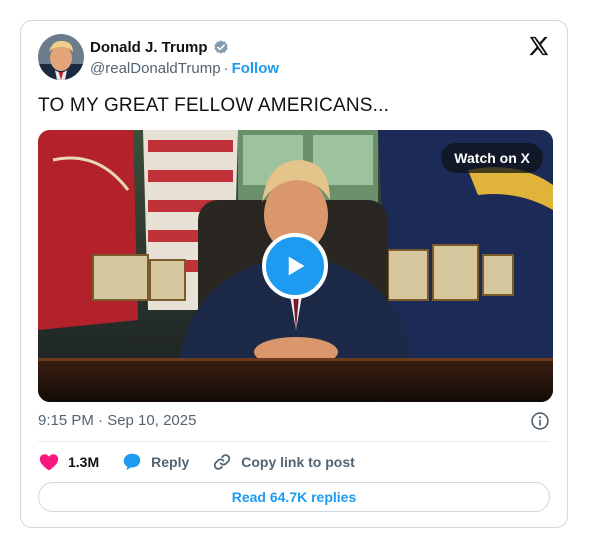  What do you see at coordinates (540, 421) in the screenshot?
I see `info-icon` at bounding box center [540, 421].